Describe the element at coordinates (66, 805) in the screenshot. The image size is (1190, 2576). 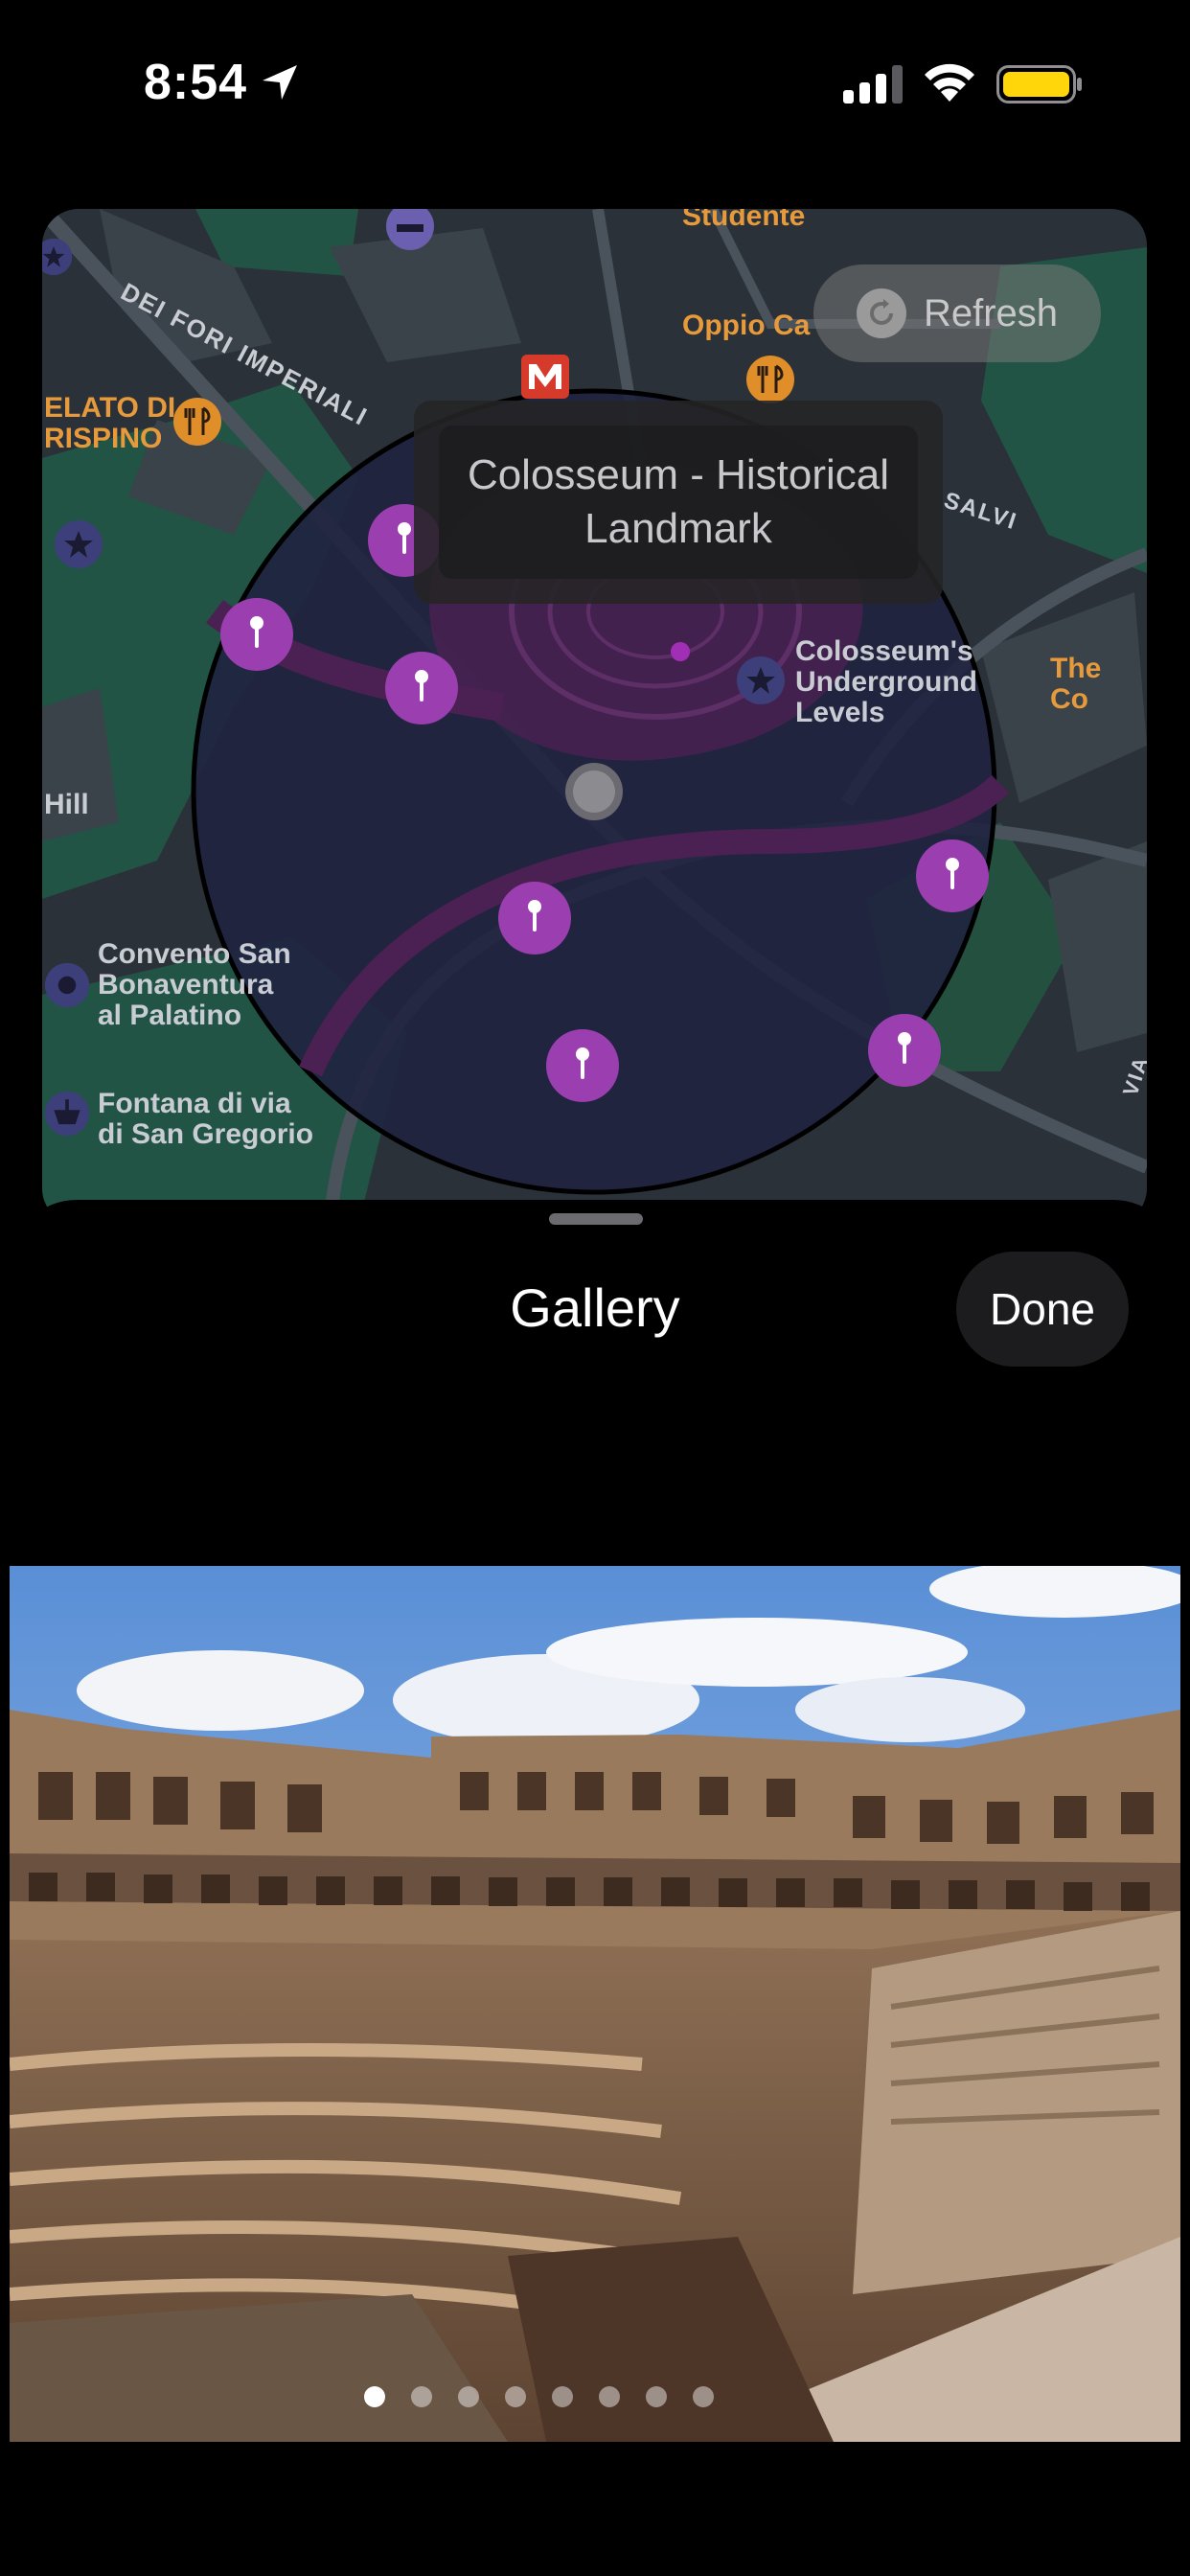
I see `area-label: Hill` at that location.